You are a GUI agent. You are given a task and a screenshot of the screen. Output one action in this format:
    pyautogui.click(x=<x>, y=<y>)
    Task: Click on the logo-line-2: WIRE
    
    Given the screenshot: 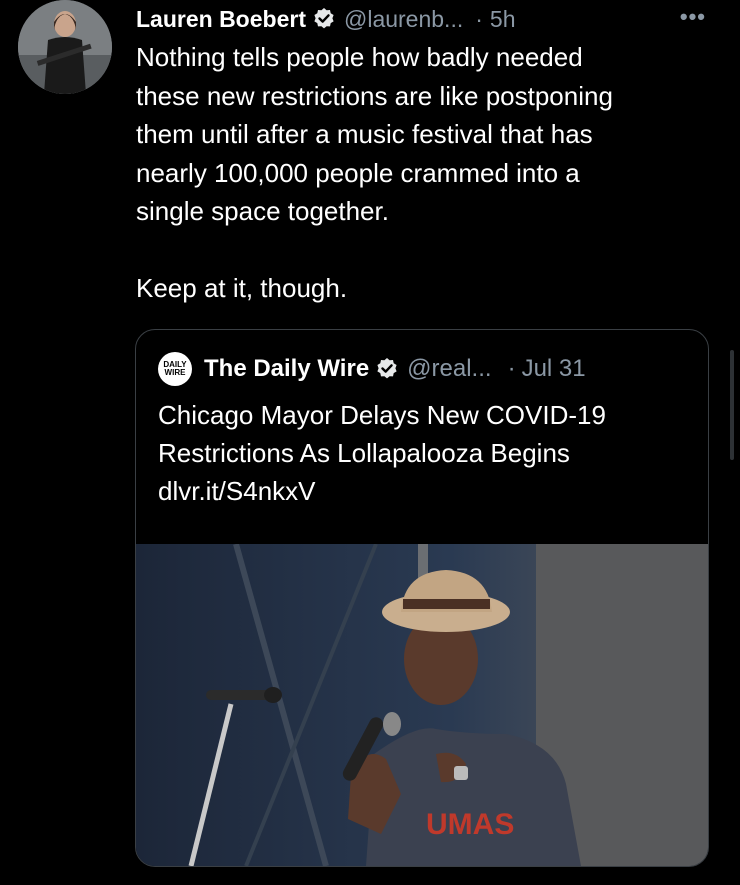 What is the action you would take?
    pyautogui.click(x=175, y=372)
    